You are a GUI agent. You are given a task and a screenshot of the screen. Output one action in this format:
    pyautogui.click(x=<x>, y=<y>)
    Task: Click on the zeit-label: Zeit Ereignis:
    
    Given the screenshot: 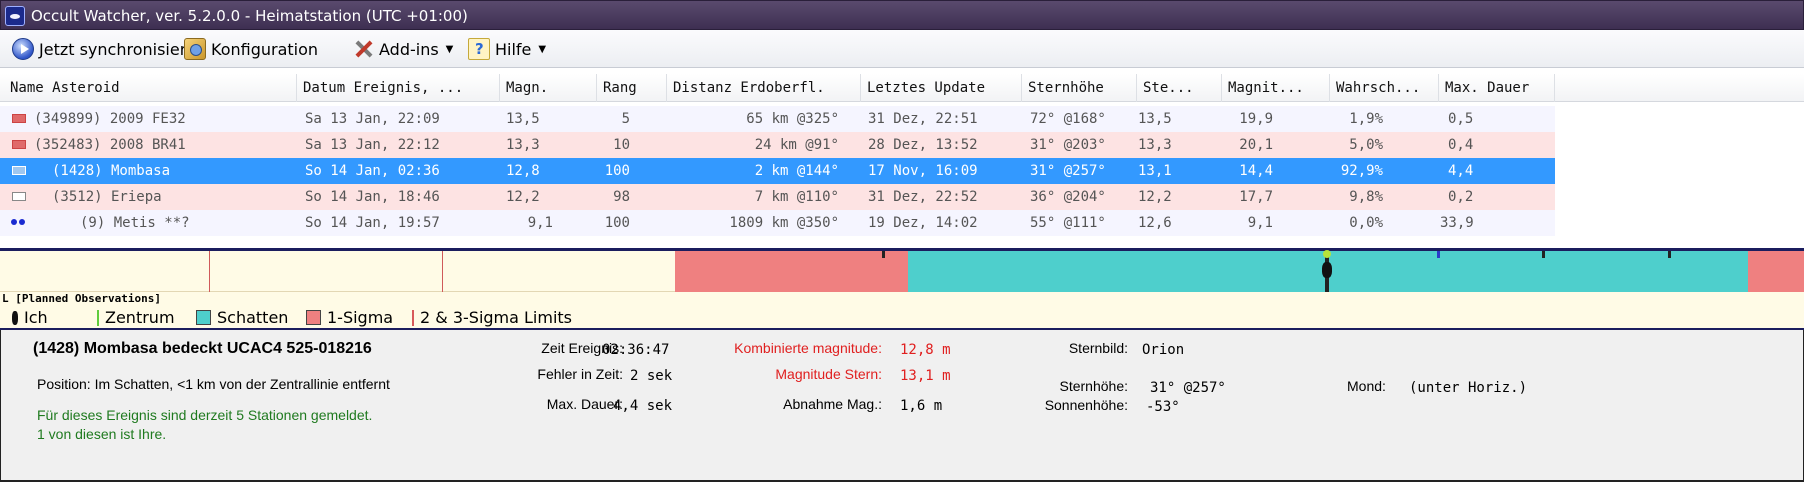 What is the action you would take?
    pyautogui.click(x=582, y=348)
    